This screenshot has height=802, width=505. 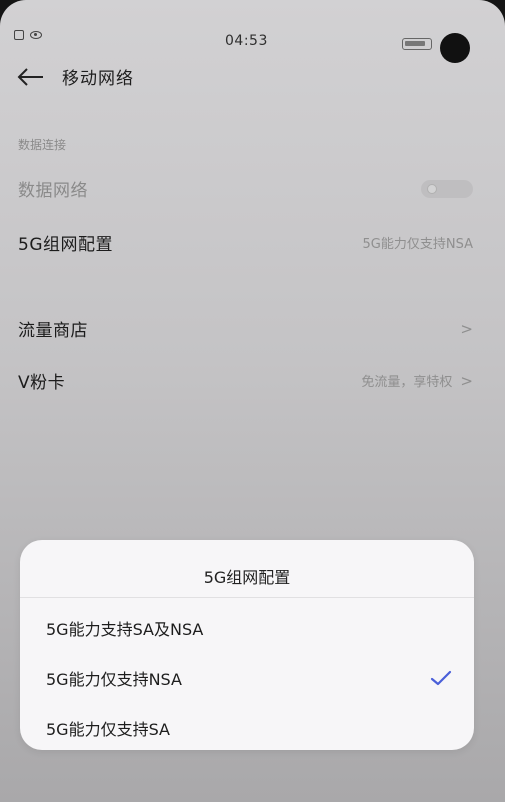 What do you see at coordinates (252, 31) in the screenshot?
I see `status-bar: 04:53` at bounding box center [252, 31].